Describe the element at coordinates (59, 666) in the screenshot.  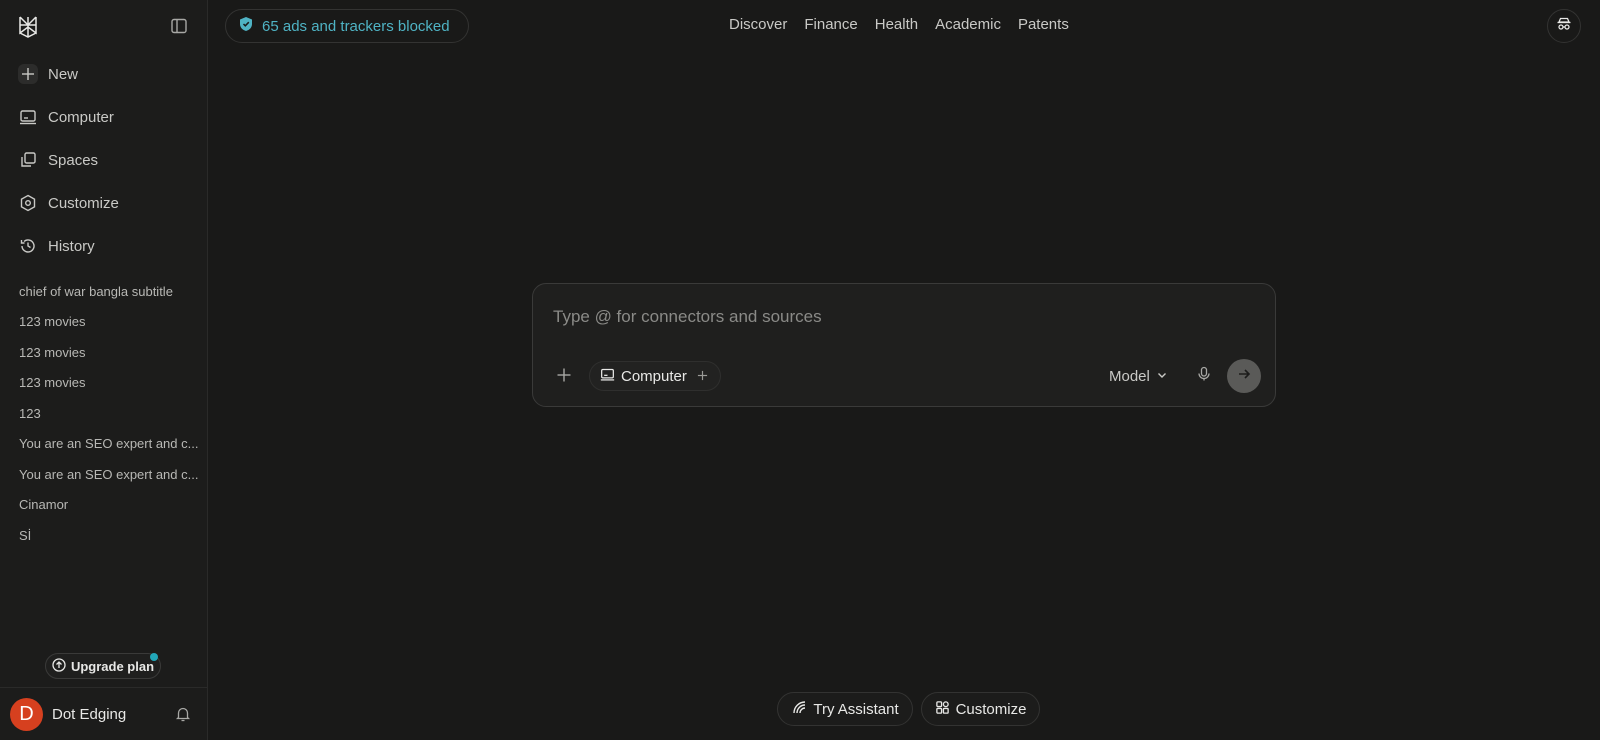
I see `arrow-up-circle-icon` at that location.